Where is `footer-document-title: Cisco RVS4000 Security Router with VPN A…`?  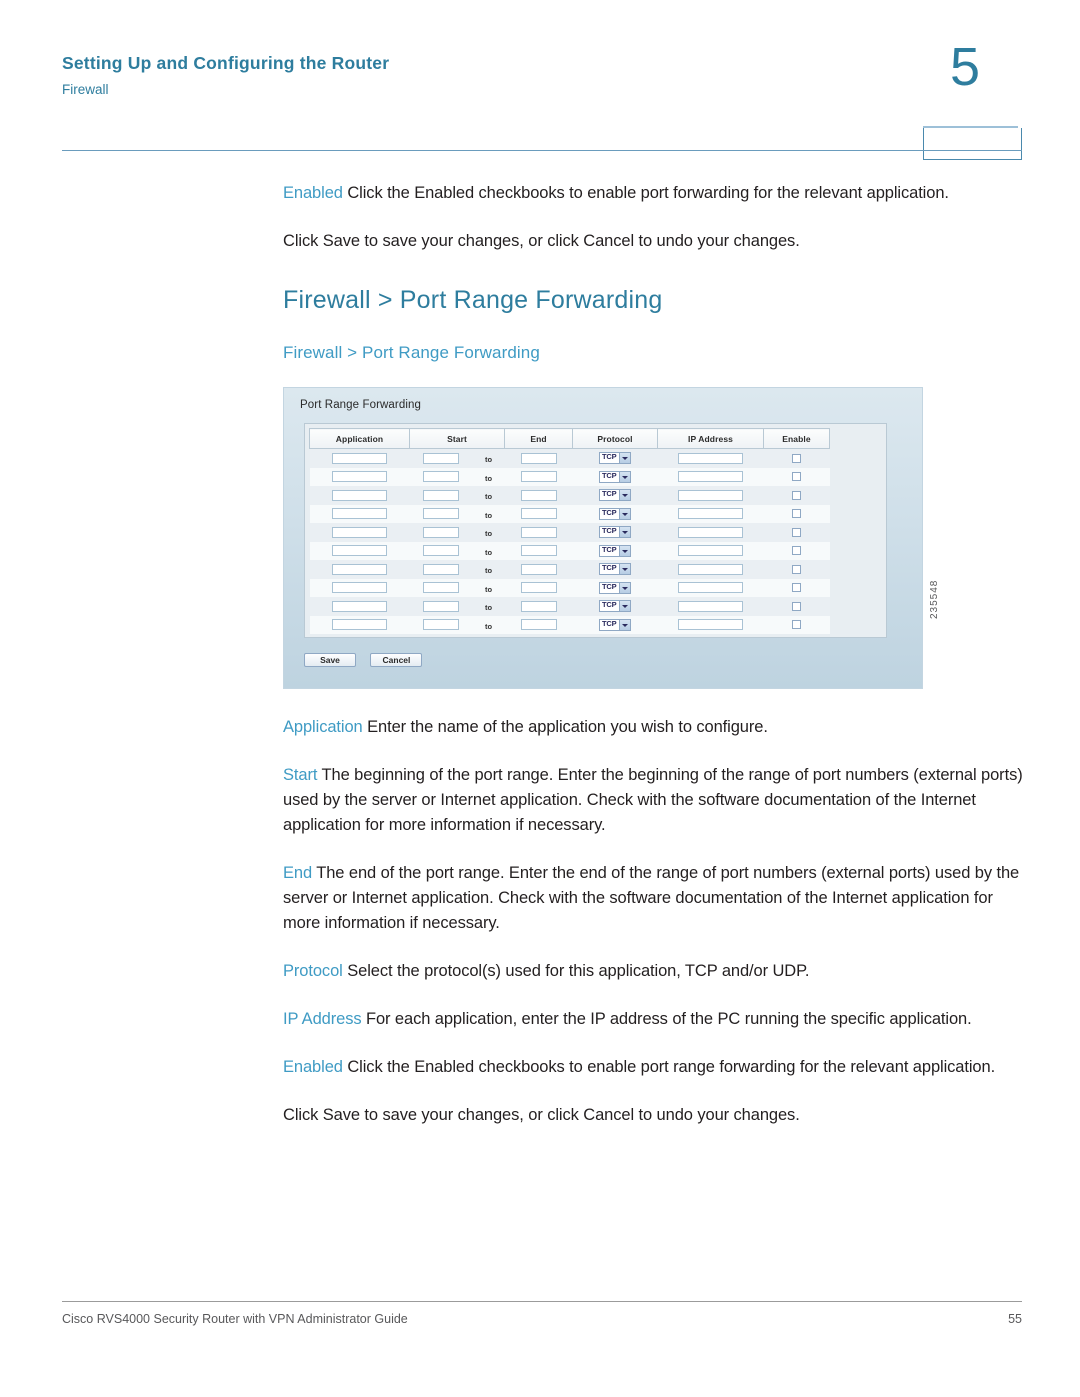
footer-document-title: Cisco RVS4000 Security Router with VPN A… is located at coordinates (235, 1319).